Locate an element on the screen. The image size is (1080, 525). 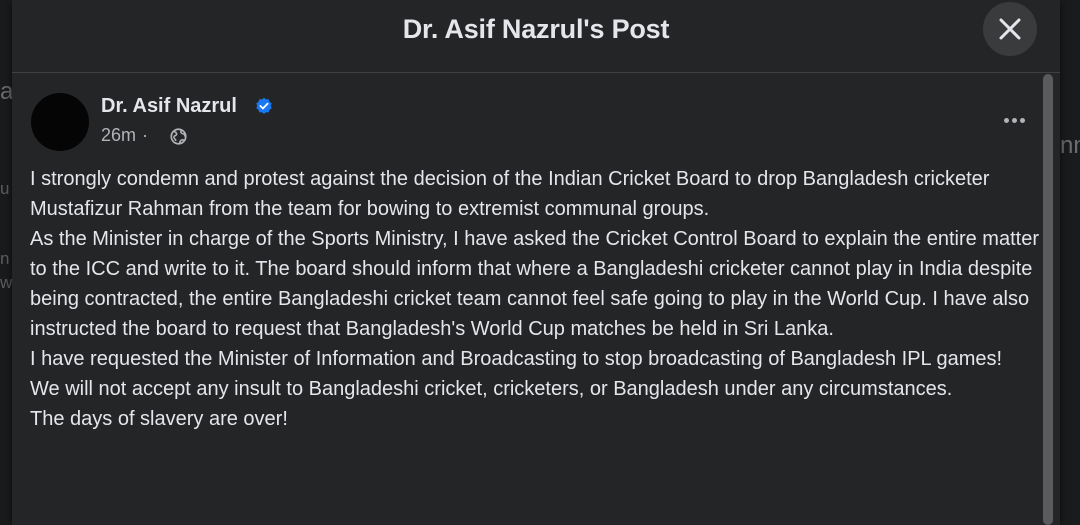
post-timestamp: 26m is located at coordinates (118, 135).